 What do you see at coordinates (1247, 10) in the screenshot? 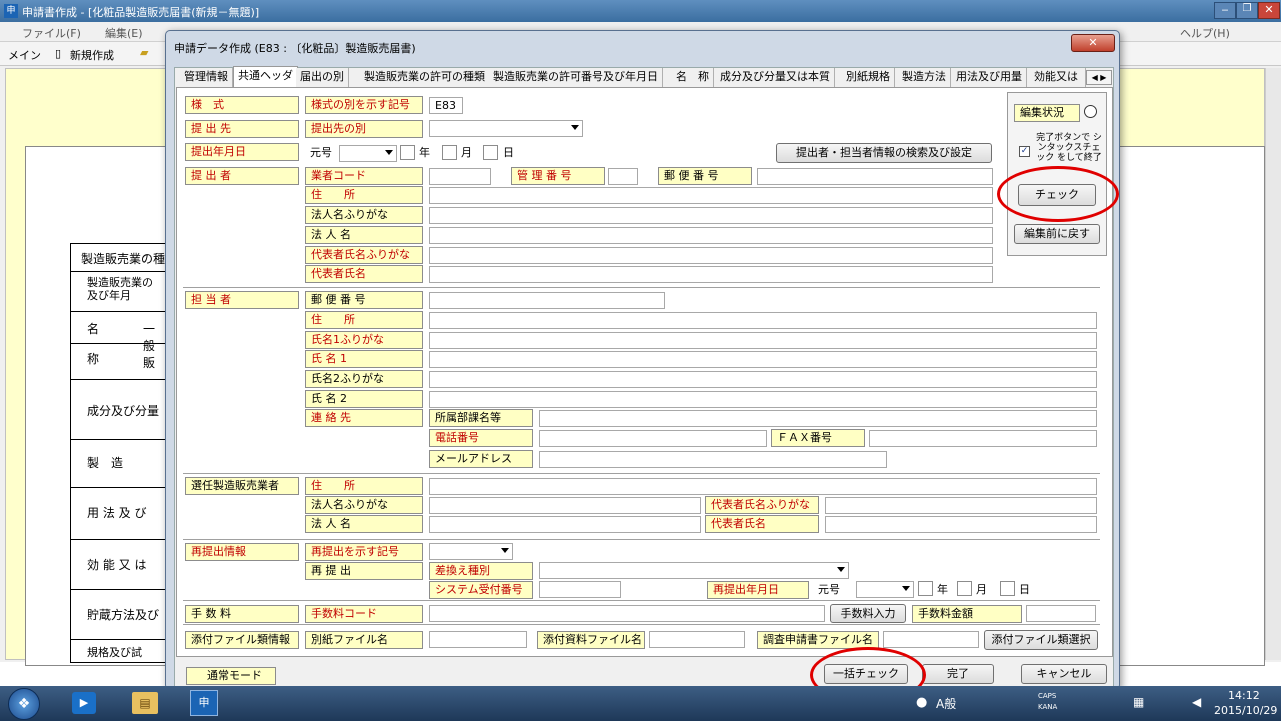
I see `maximize-button: ❐` at bounding box center [1247, 10].